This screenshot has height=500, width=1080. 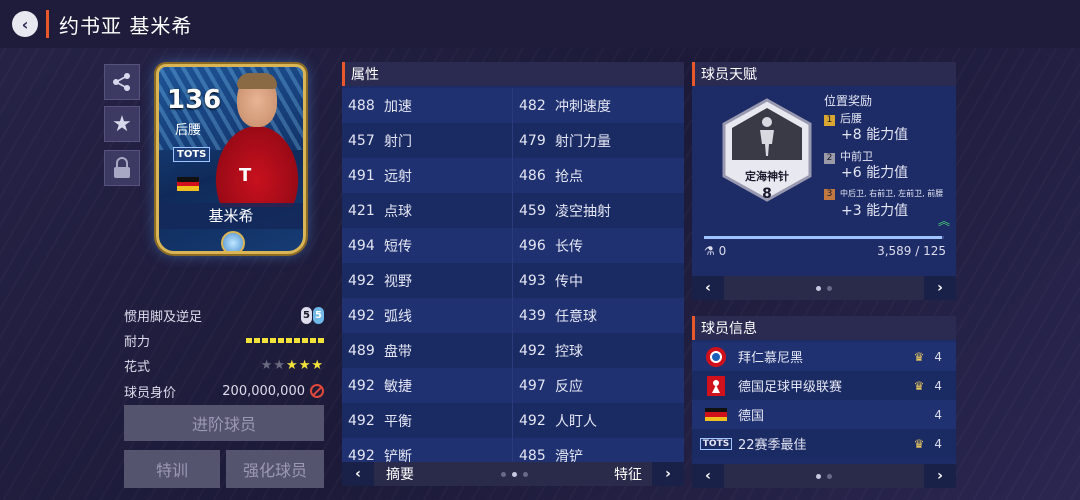 What do you see at coordinates (122, 168) in the screenshot?
I see `lock-button` at bounding box center [122, 168].